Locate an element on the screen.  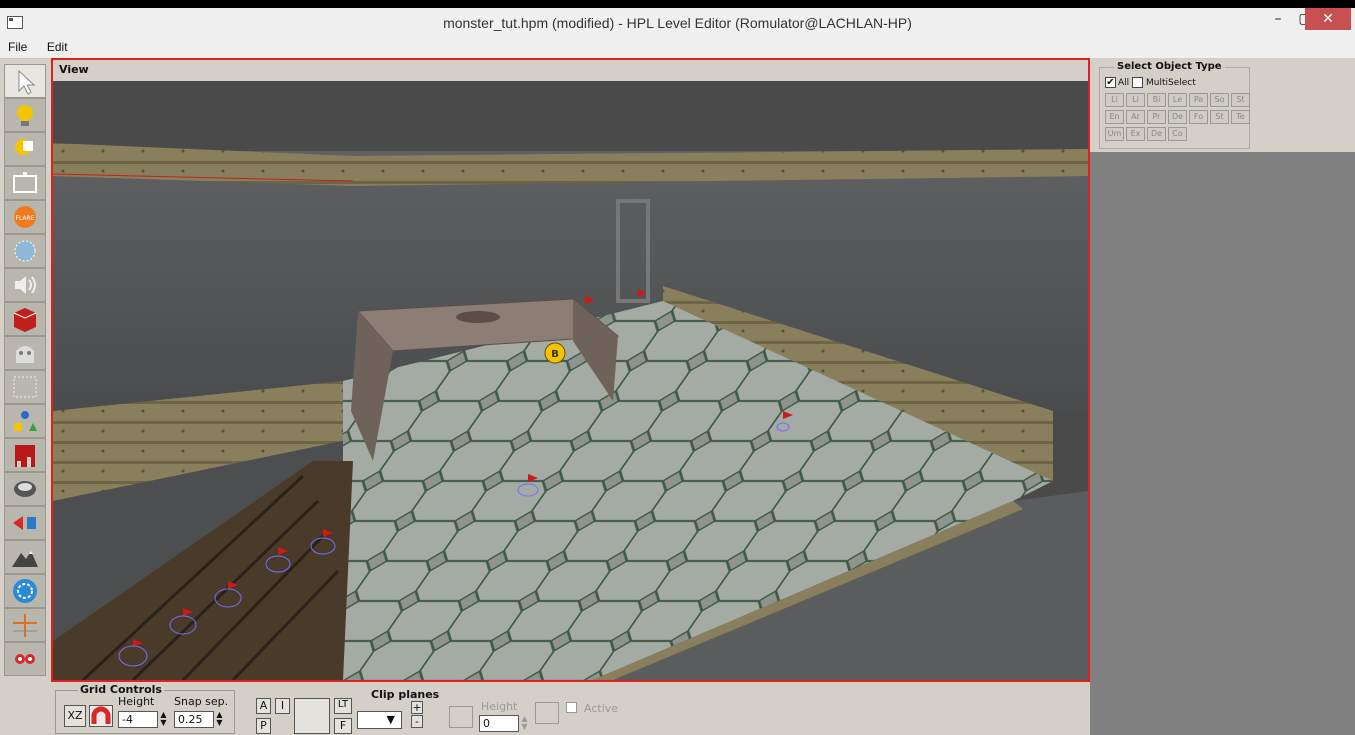
view-i-button: I is located at coordinates (282, 706).